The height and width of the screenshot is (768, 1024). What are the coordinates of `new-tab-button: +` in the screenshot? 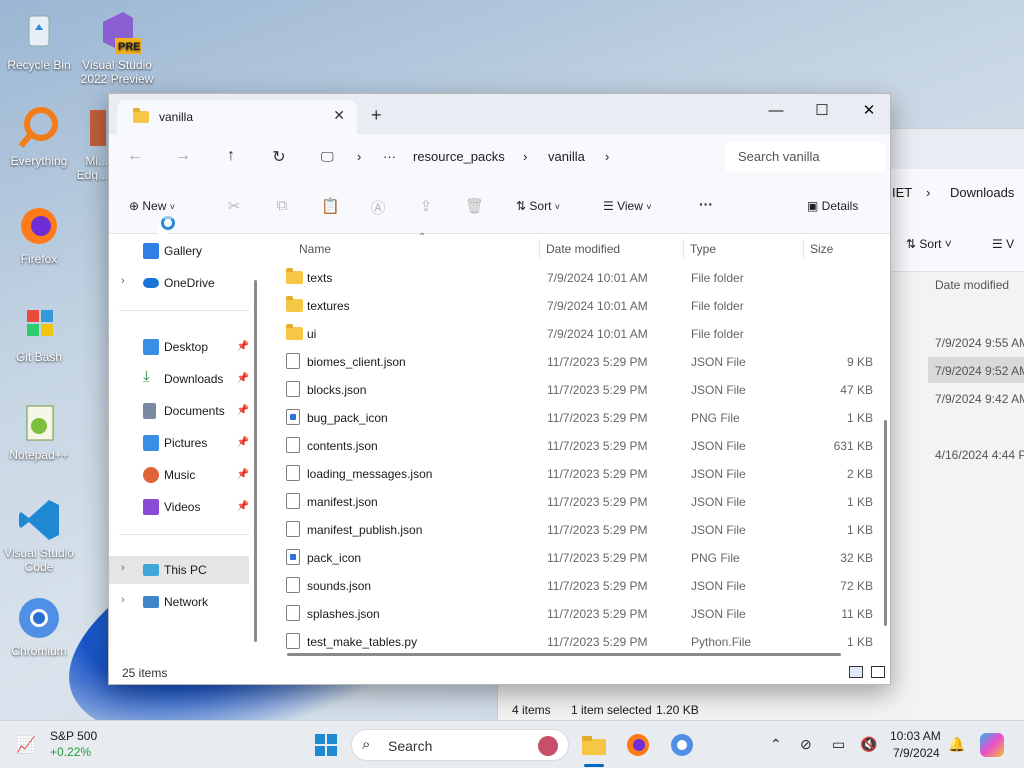 It's located at (376, 115).